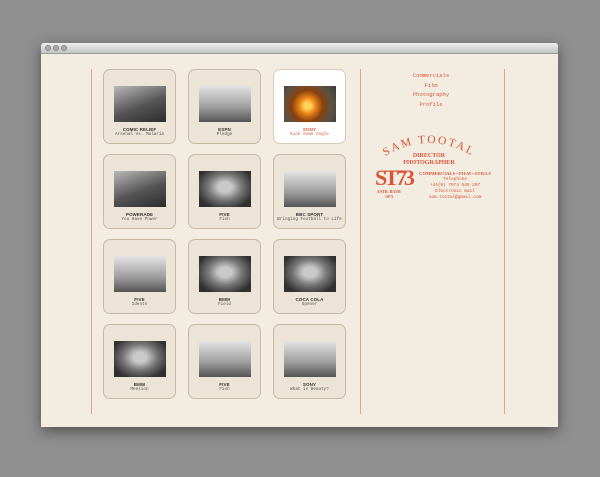 The width and height of the screenshot is (600, 477). Describe the element at coordinates (309, 304) in the screenshot. I see `card-title: Opener` at that location.